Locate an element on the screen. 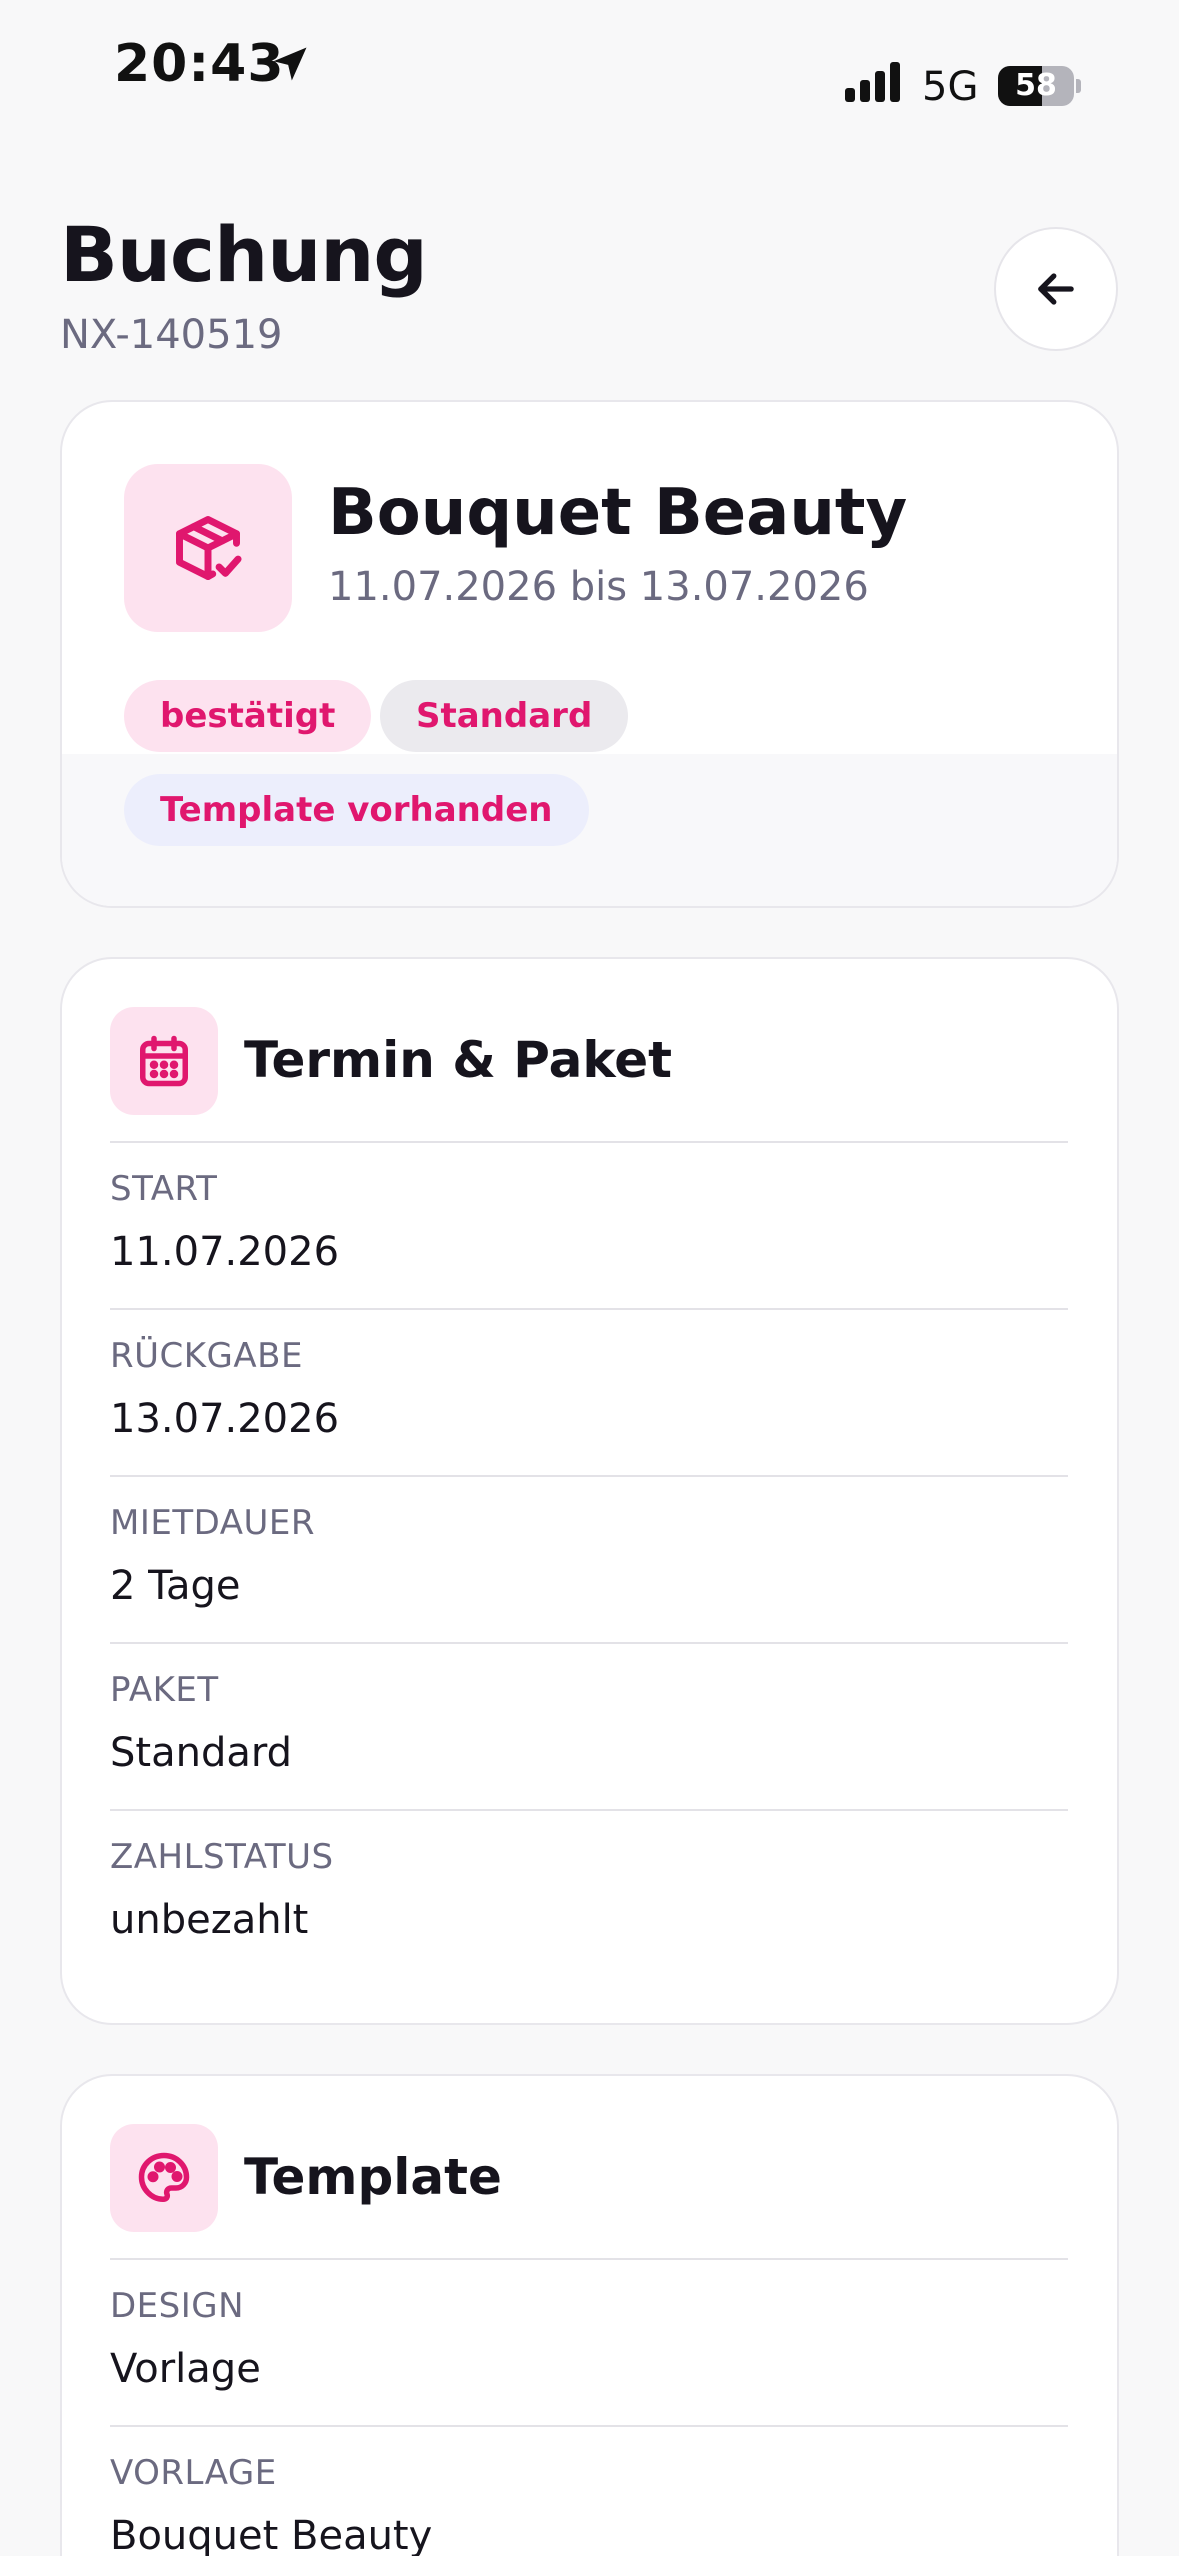 This screenshot has width=1179, height=2556. battery-level: 58 is located at coordinates (1036, 85).